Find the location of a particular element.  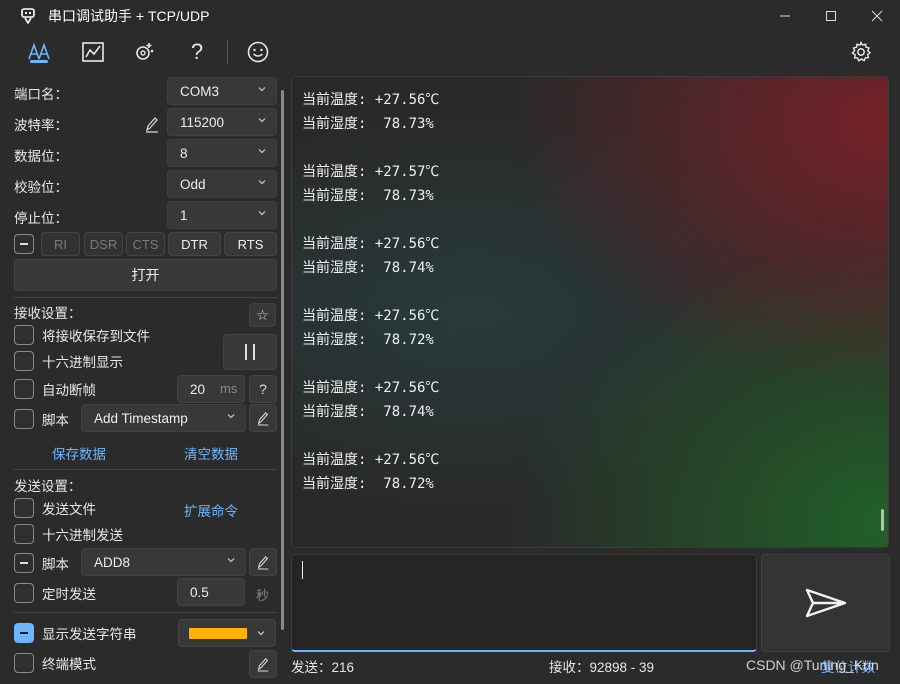

gear-icon is located at coordinates (861, 52).